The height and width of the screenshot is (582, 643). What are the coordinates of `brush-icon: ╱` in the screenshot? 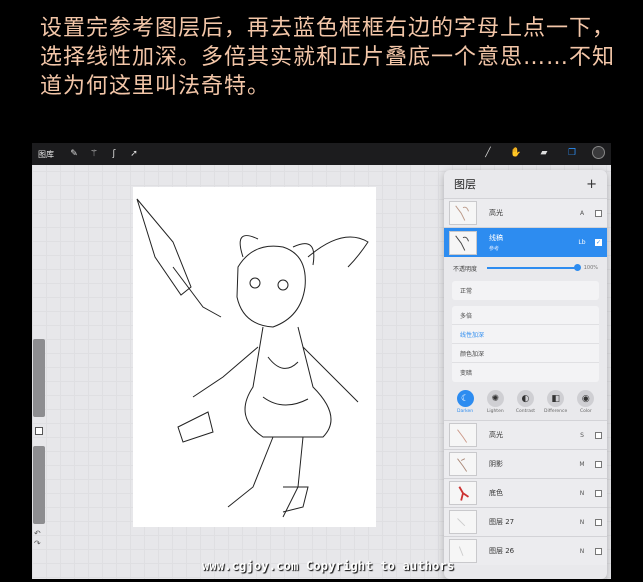 It's located at (488, 153).